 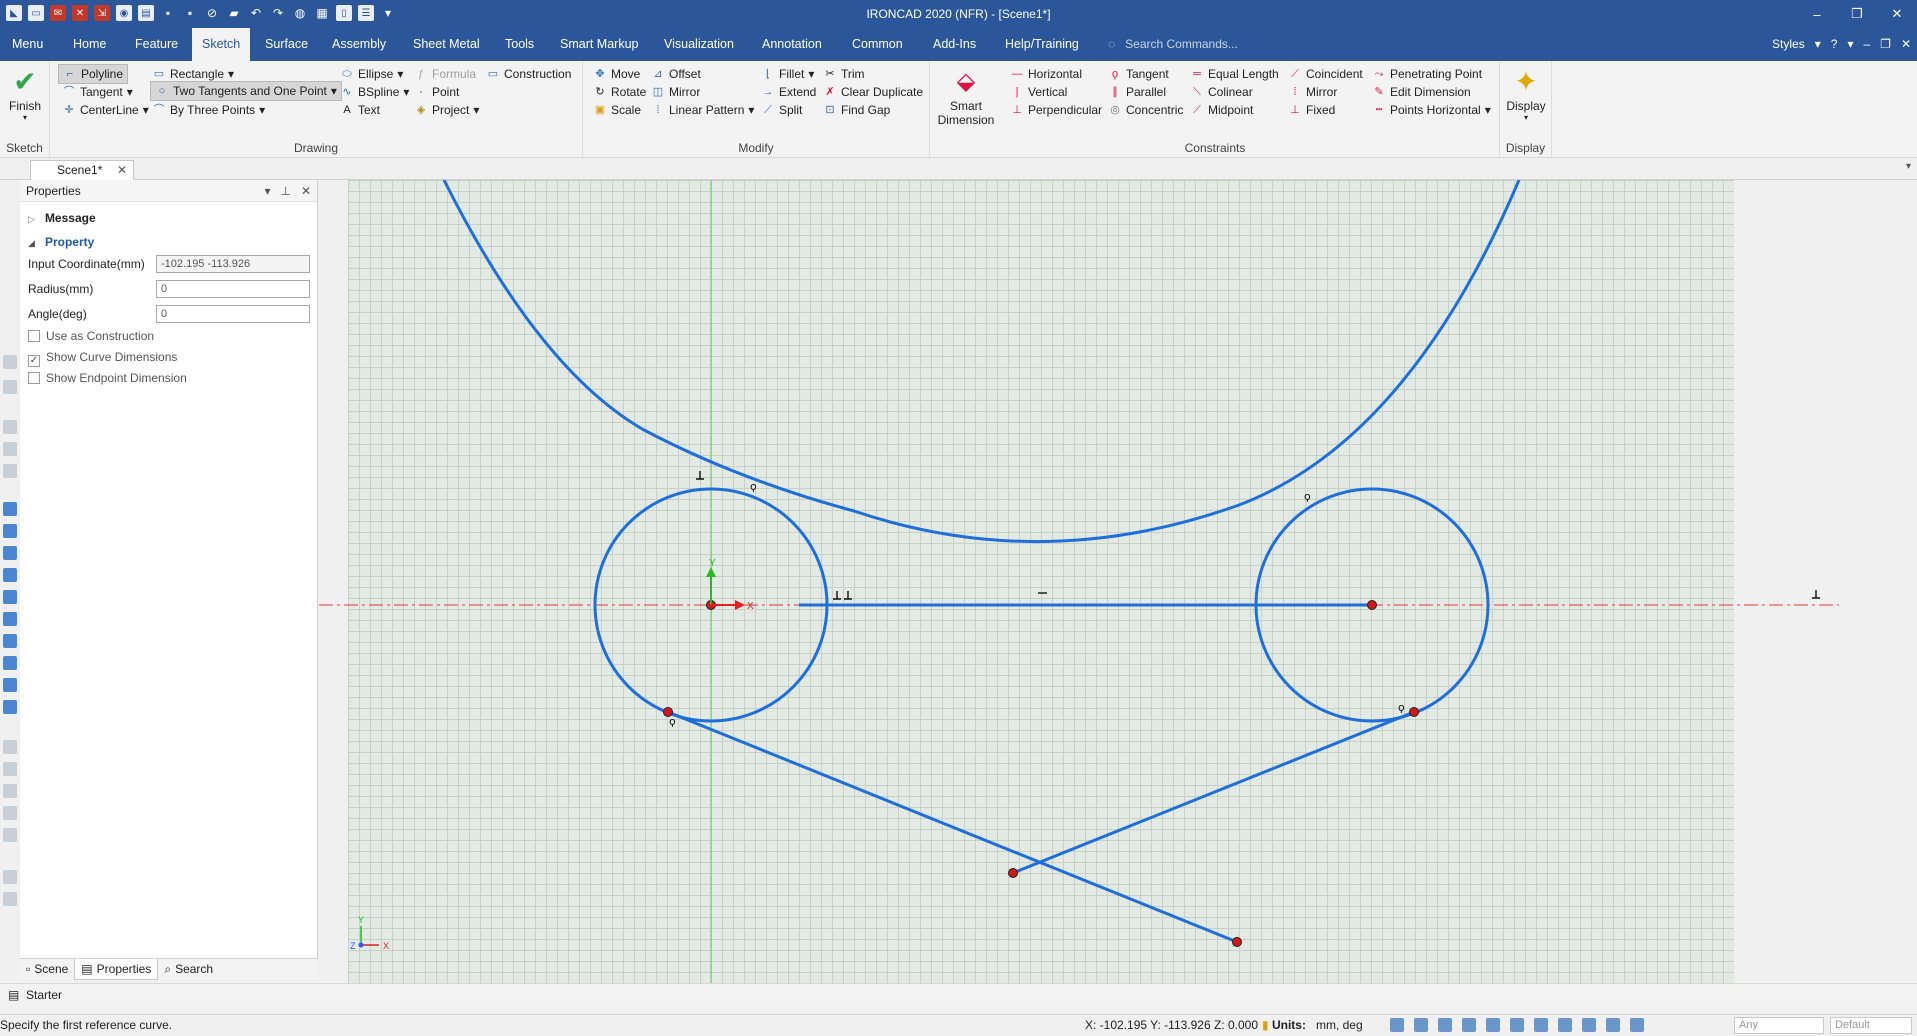 I want to click on starter-label: Starter, so click(x=44, y=995).